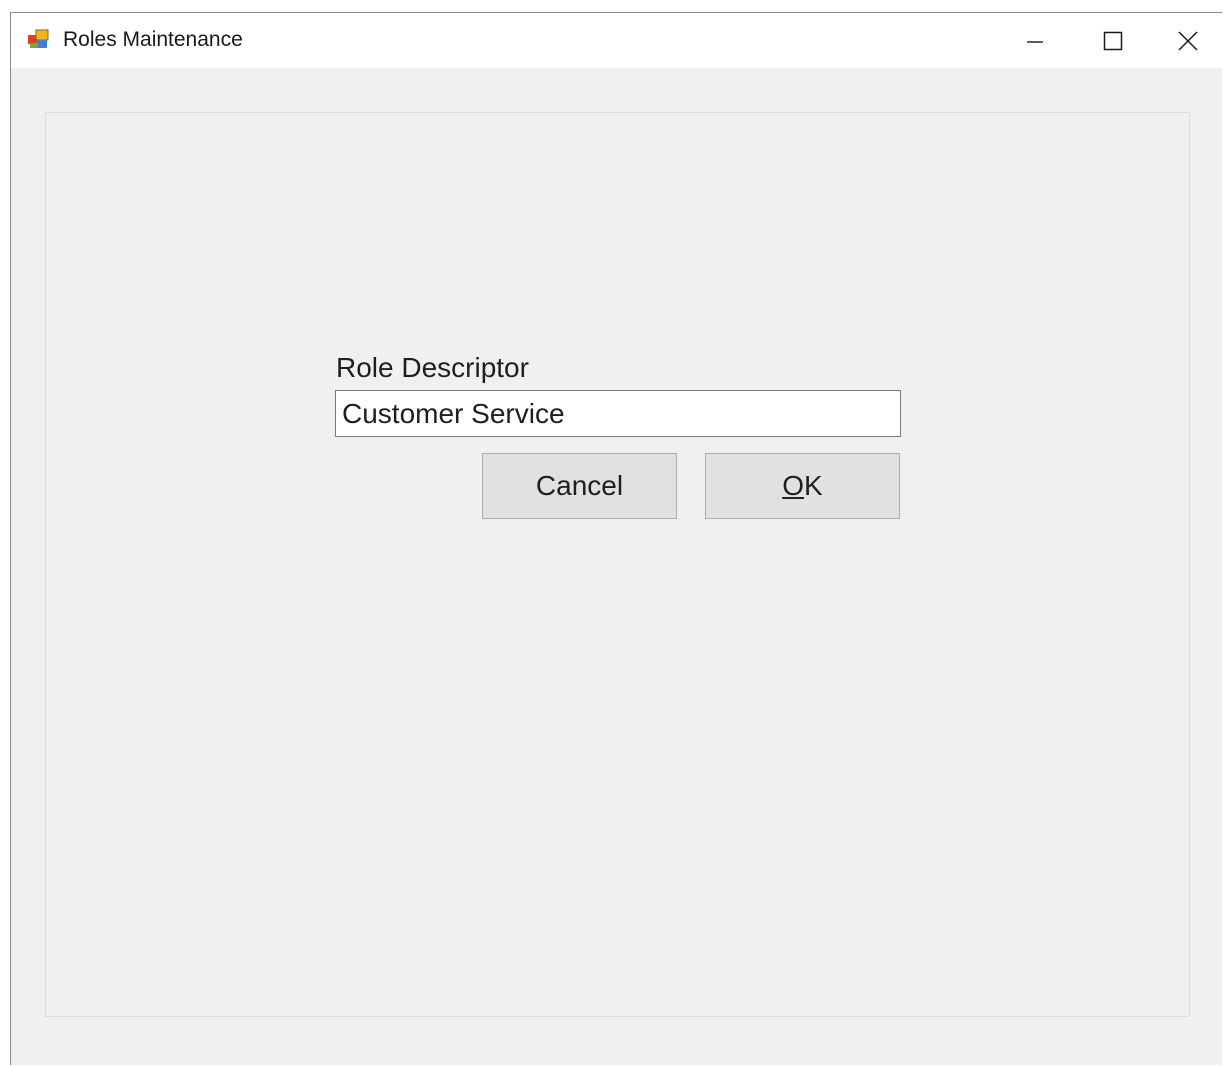  I want to click on close-button, so click(1187, 40).